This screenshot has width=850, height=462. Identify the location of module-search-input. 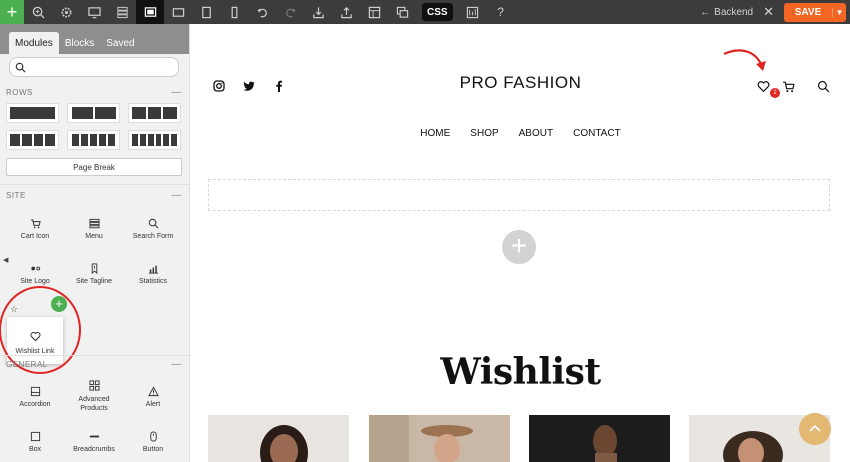
(94, 67).